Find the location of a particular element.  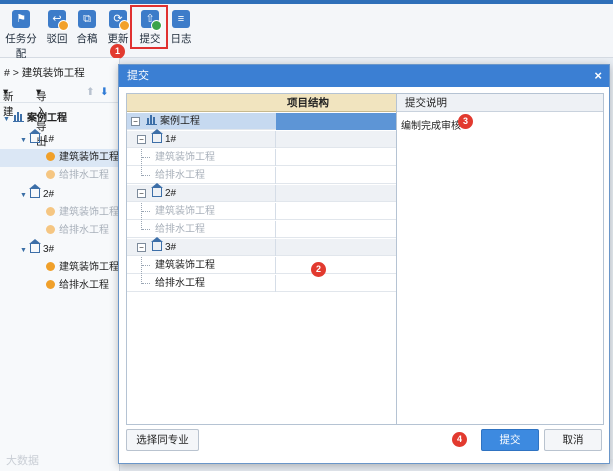

move-up-icon: ⬆ is located at coordinates (90, 92).